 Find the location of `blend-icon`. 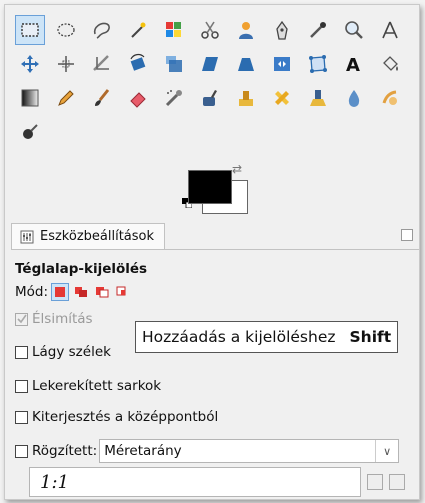

blend-icon is located at coordinates (30, 98).